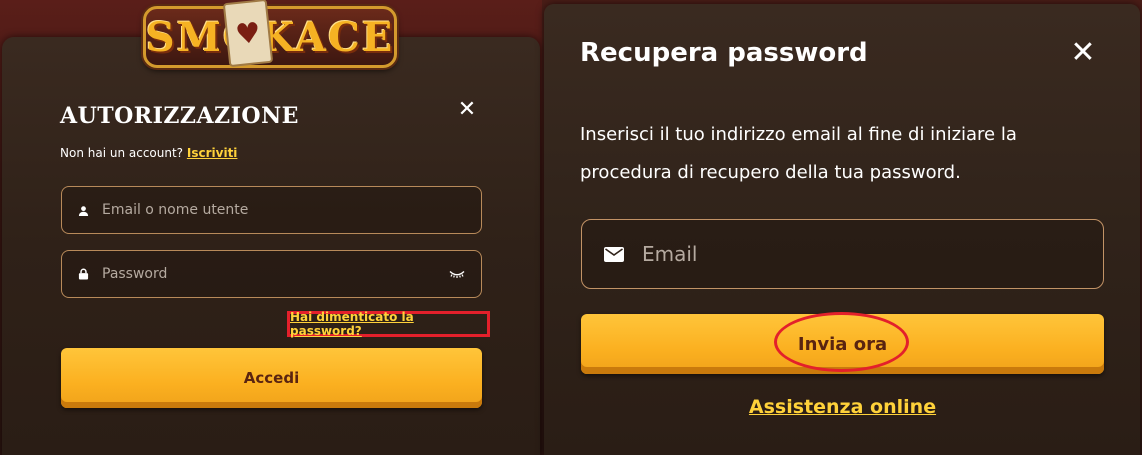 Image resolution: width=1142 pixels, height=455 pixels. Describe the element at coordinates (212, 153) in the screenshot. I see `register-link: Iscriviti` at that location.